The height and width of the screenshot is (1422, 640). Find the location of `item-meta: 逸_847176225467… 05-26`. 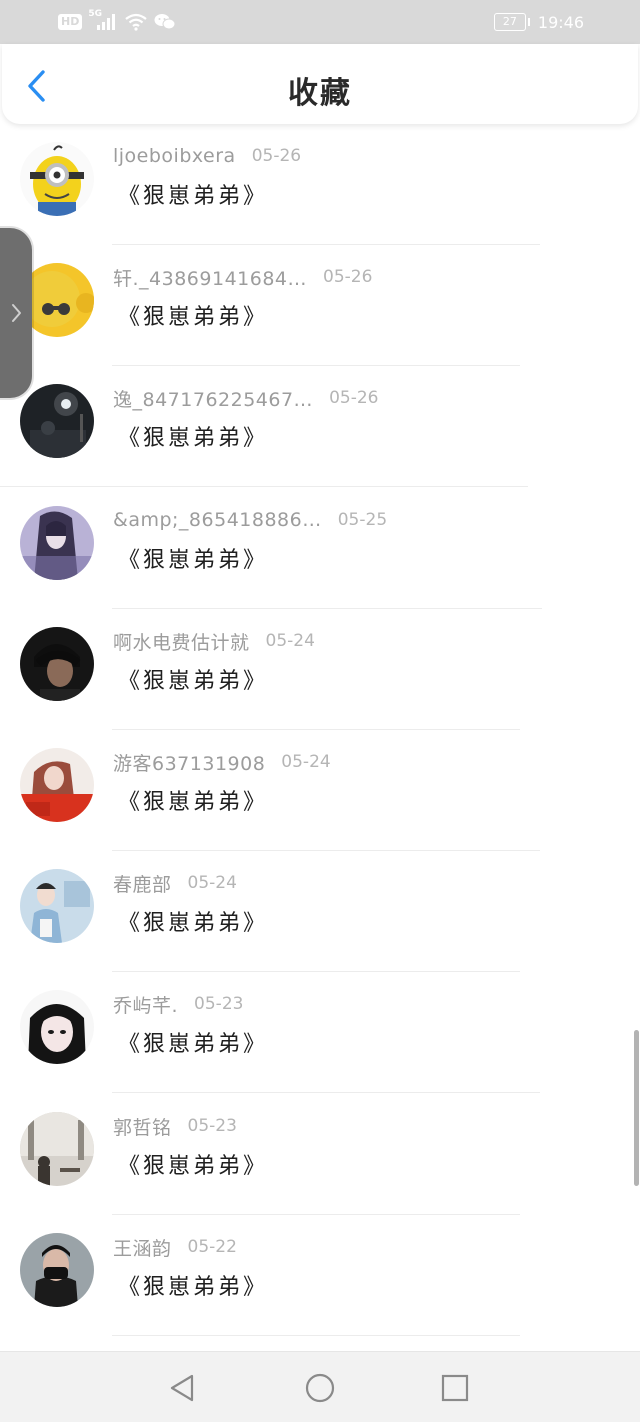

item-meta: 逸_847176225467… 05-26 is located at coordinates (245, 398).